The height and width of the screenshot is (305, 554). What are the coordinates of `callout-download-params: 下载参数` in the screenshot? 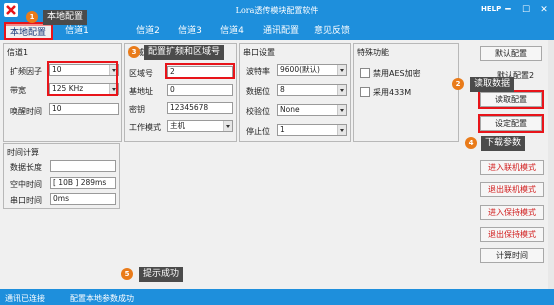 It's located at (503, 143).